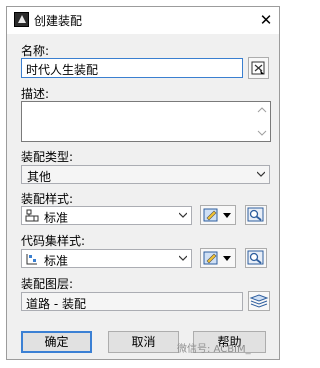  I want to click on assembly-style-label: 装配样式:, so click(47, 199).